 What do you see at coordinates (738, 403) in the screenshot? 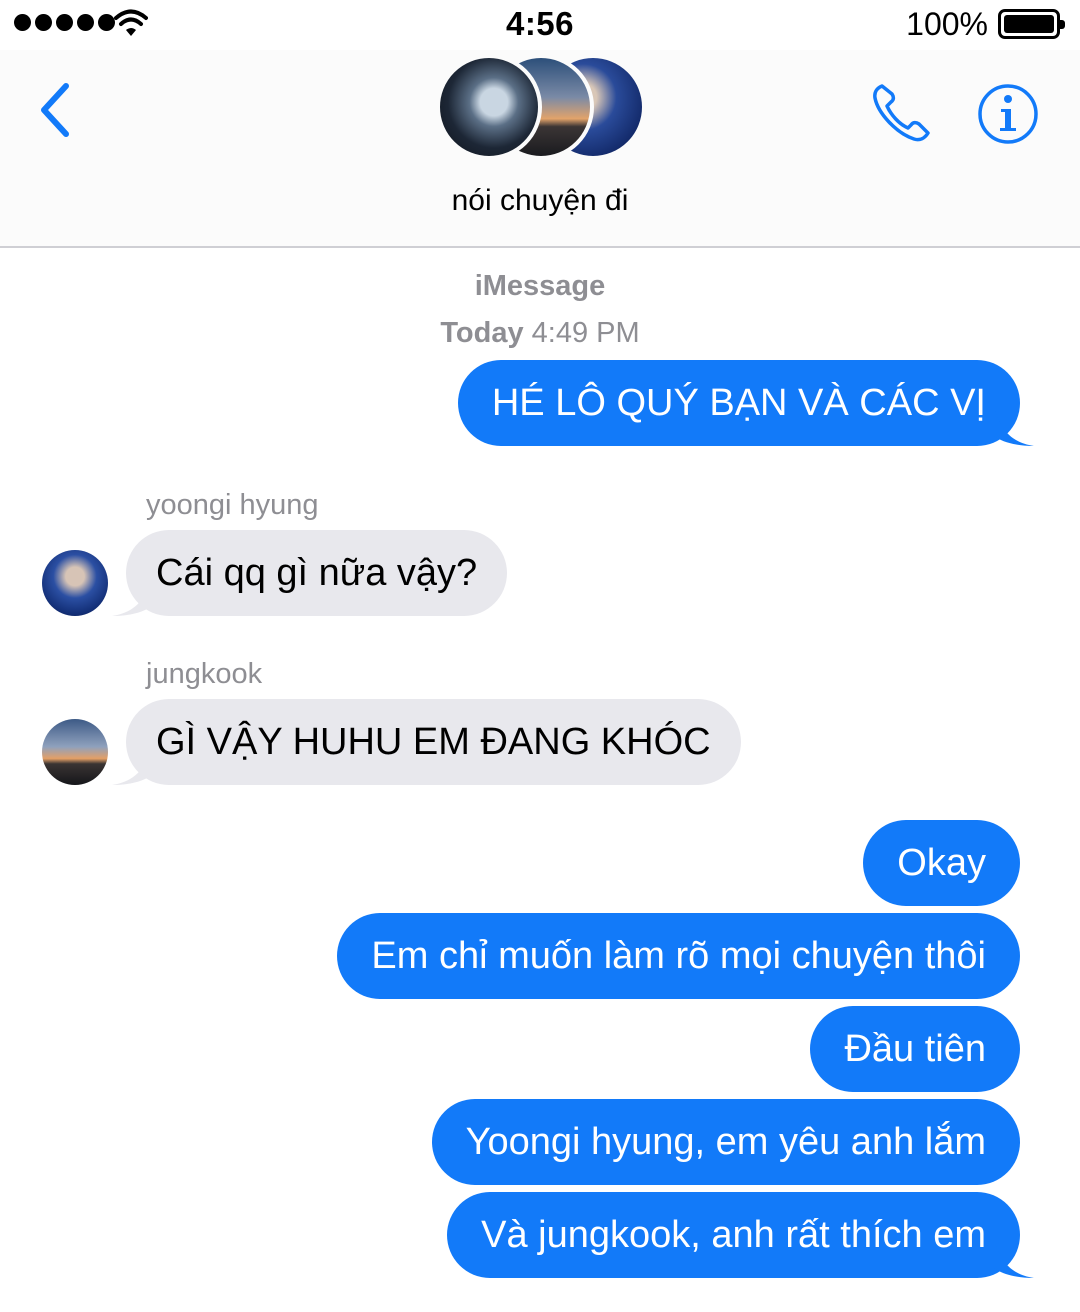
I see `message-bubble-outgoing: HÉ LÔ QUÝ BẠN VÀ CÁC VỊ` at bounding box center [738, 403].